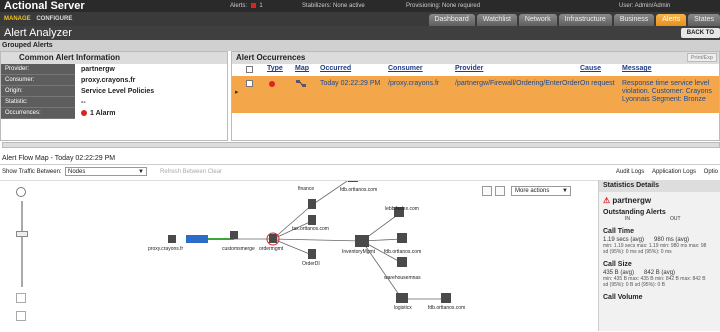  I want to click on print-export-button: Print/Exp, so click(702, 57).